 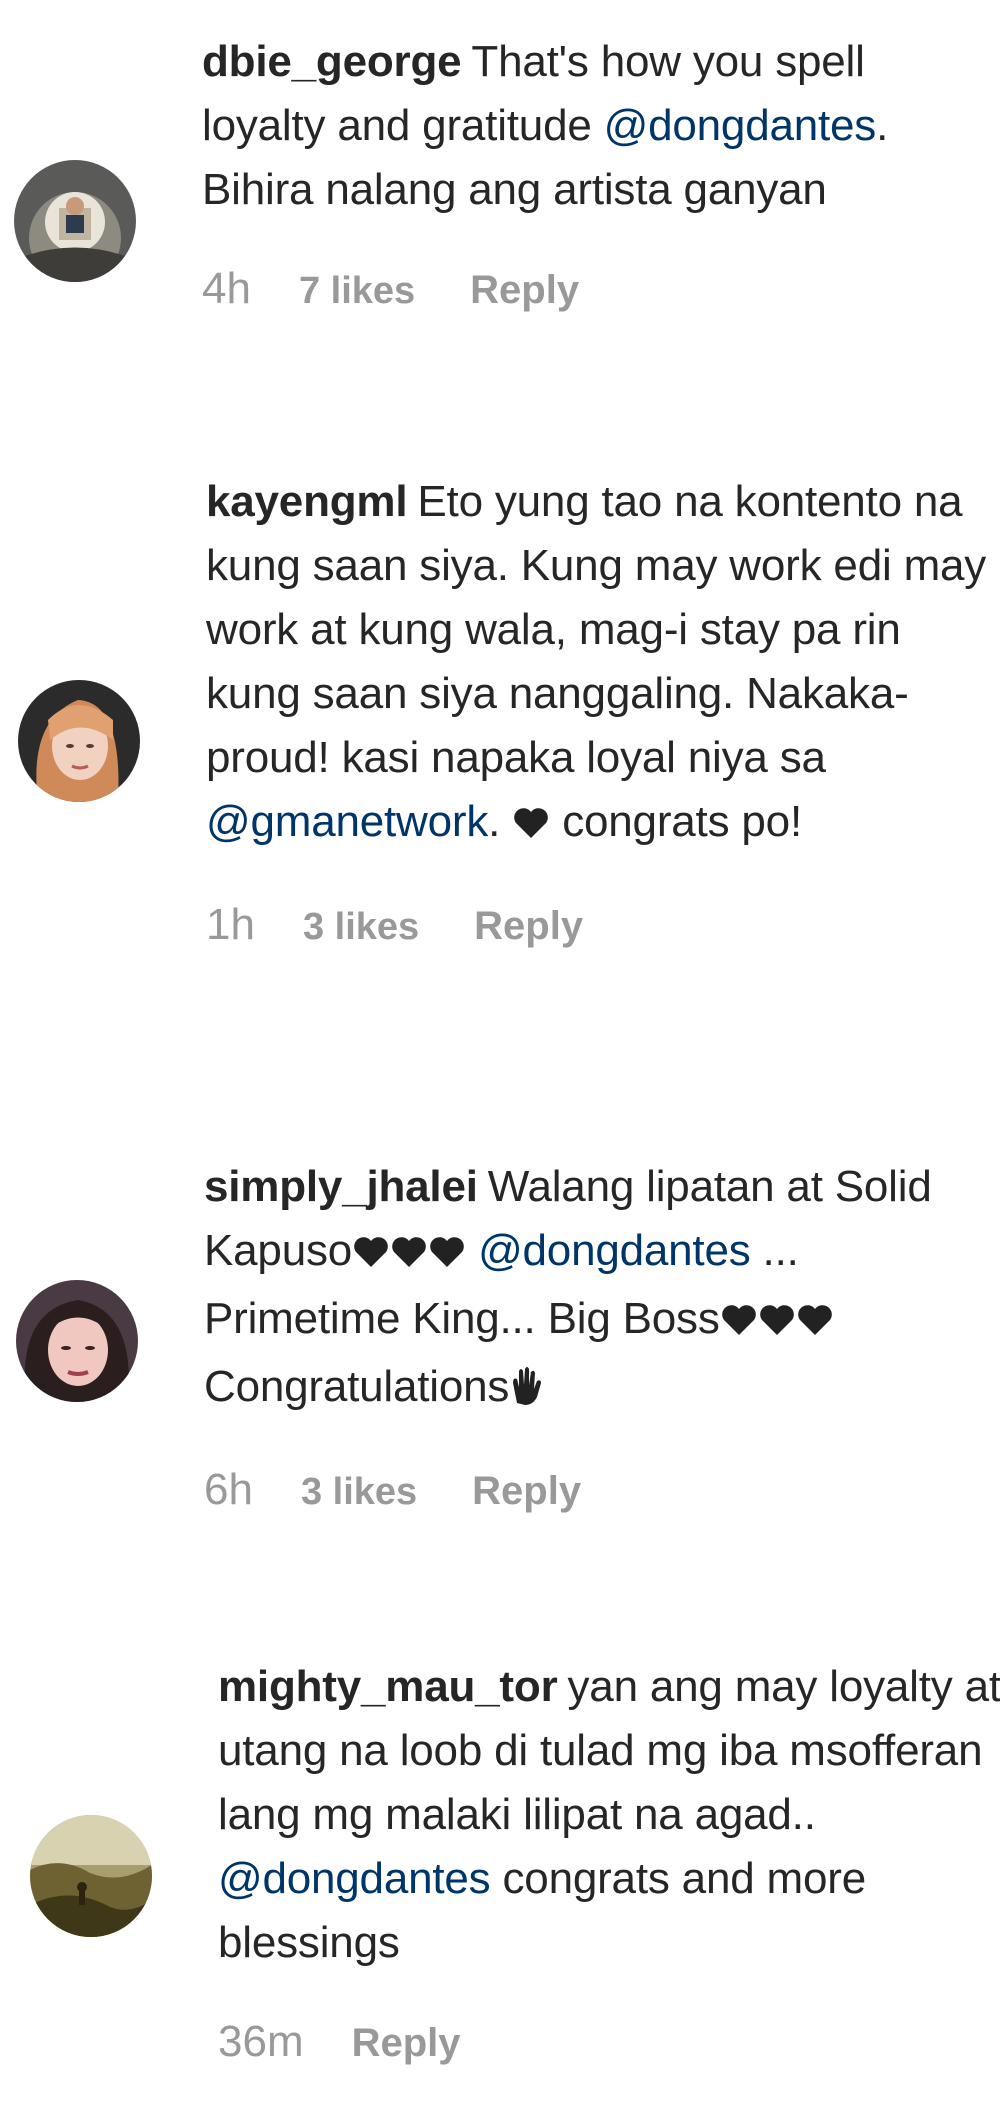 I want to click on comment-meta: 1h 3 likes Reply, so click(x=601, y=925).